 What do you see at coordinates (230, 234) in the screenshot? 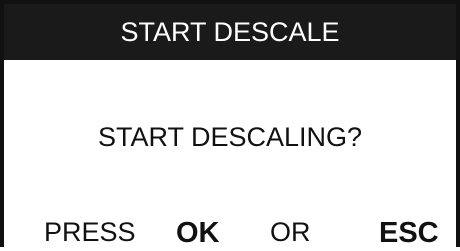
I see `key-instructions: PRESS OK OR ESC` at bounding box center [230, 234].